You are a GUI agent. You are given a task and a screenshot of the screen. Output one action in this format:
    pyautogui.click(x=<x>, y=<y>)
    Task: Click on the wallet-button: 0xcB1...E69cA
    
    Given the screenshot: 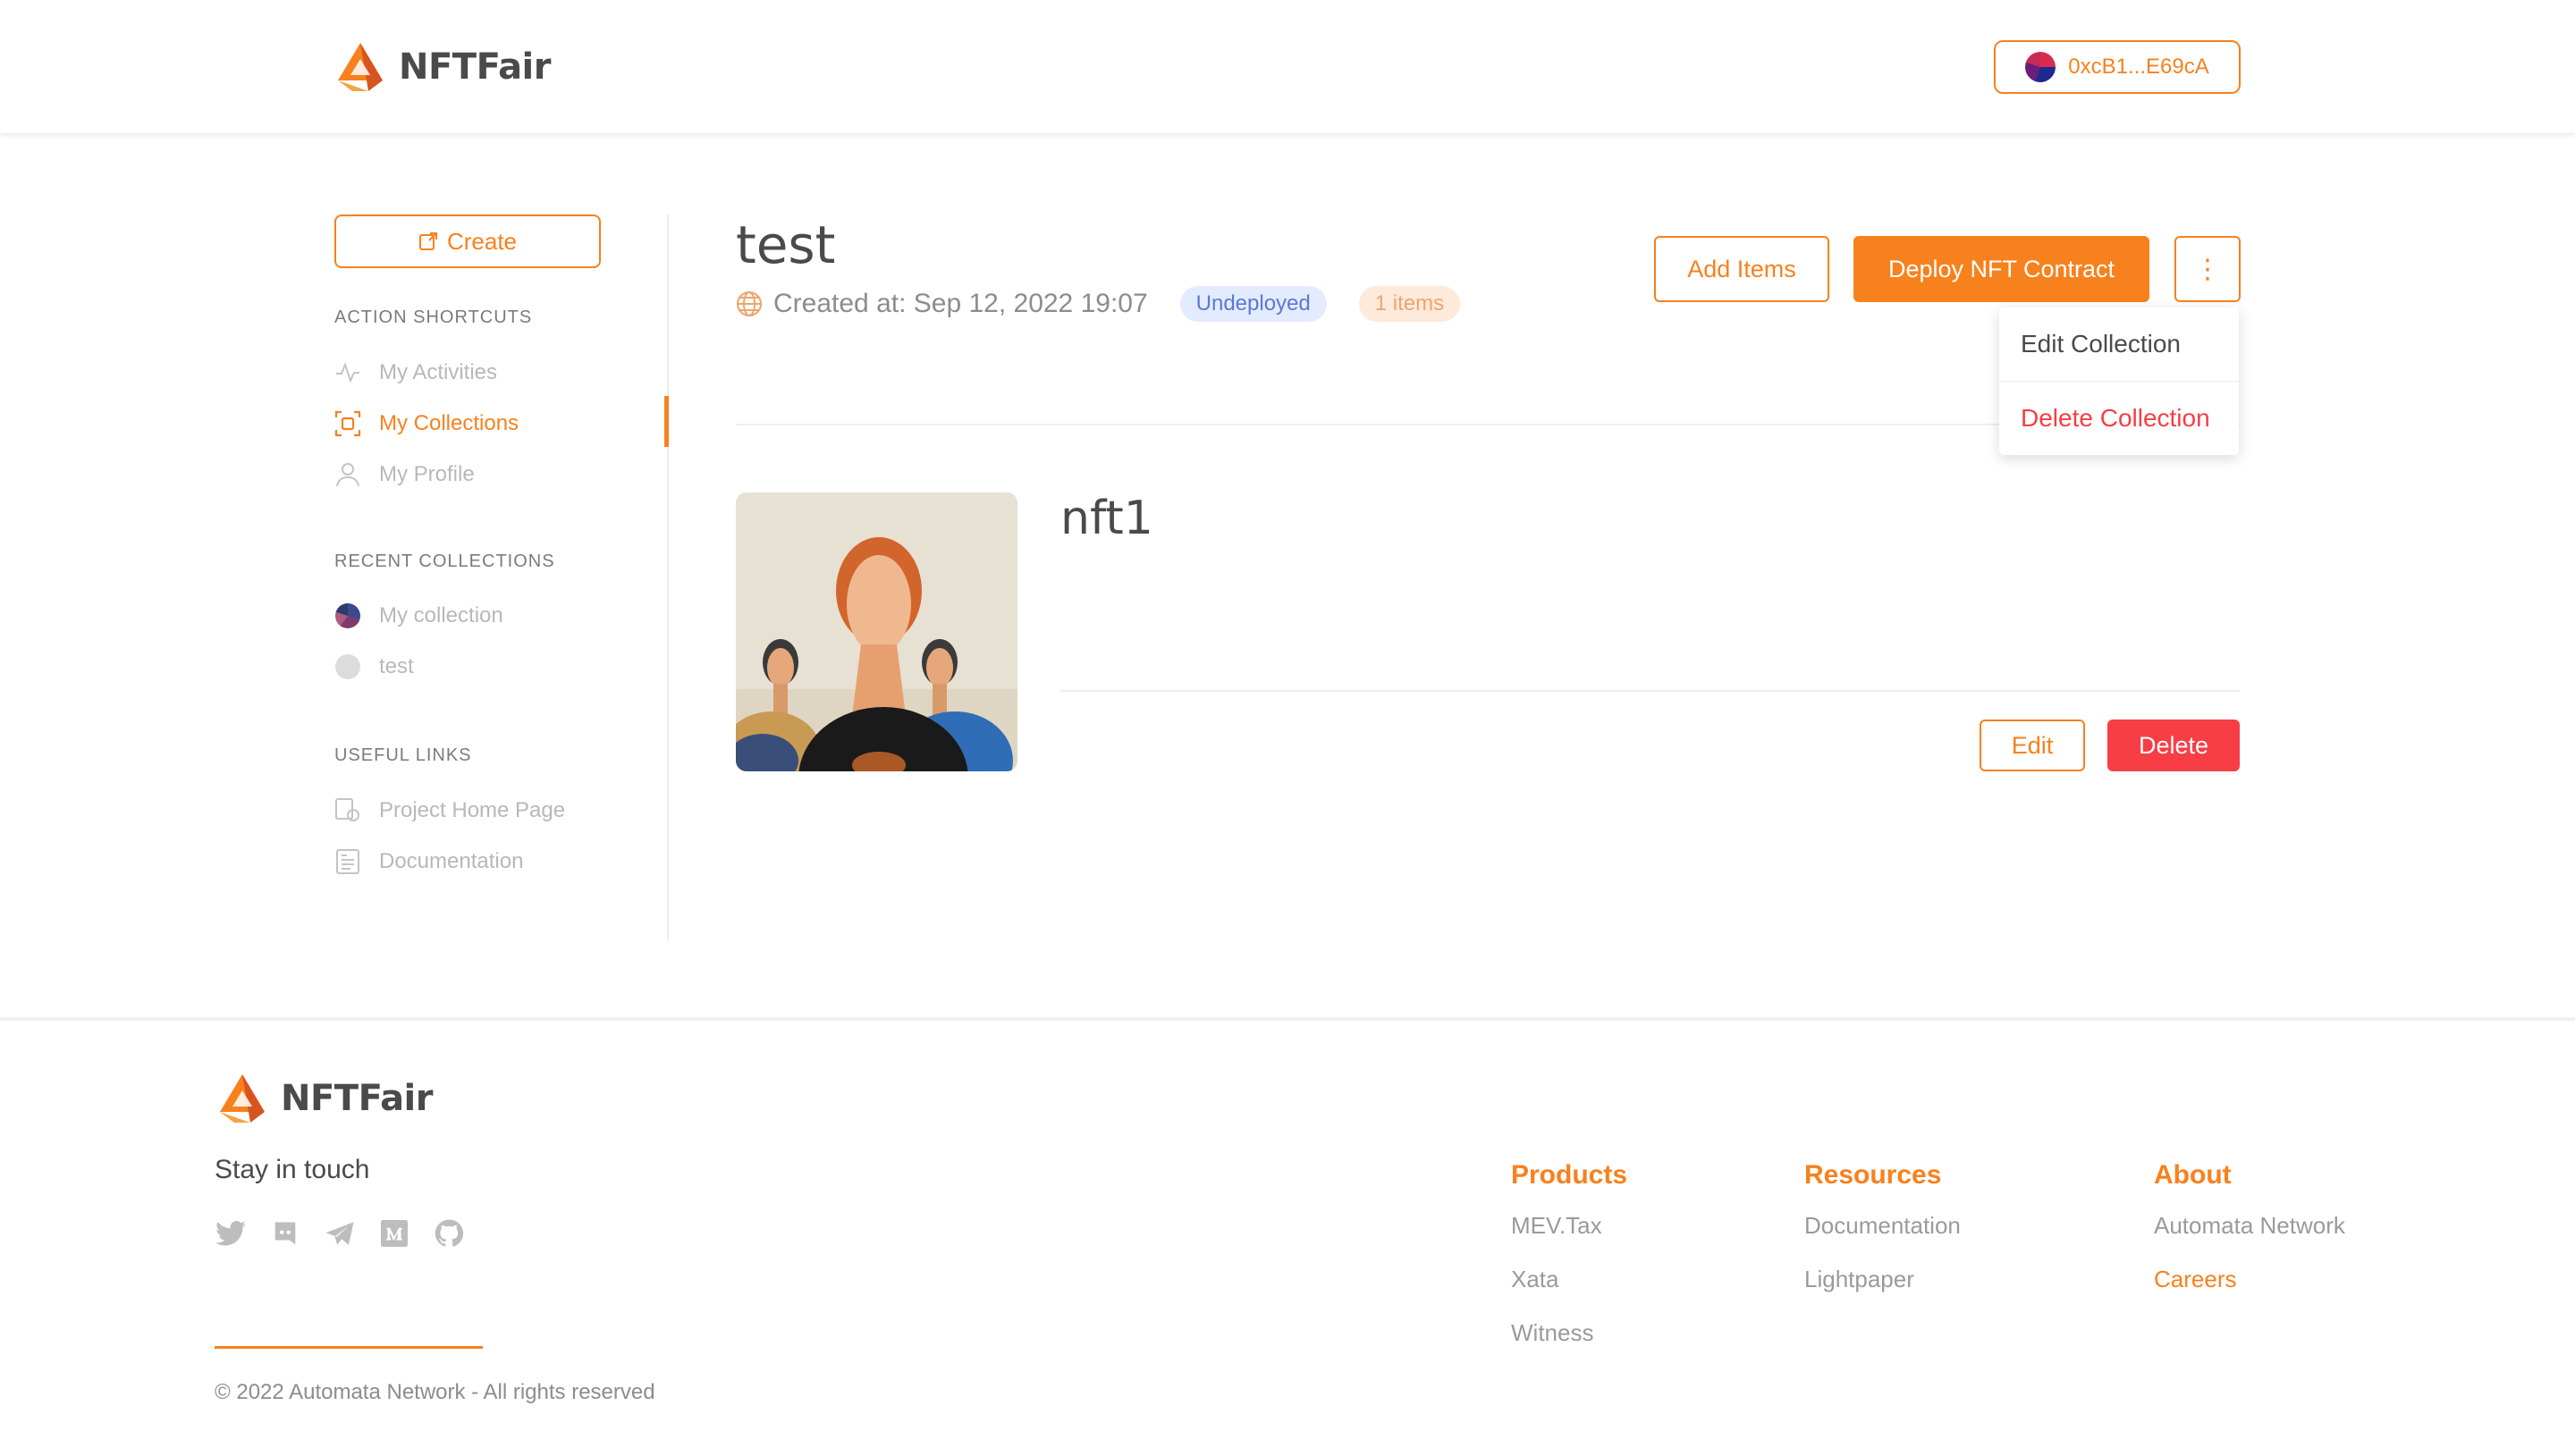 What is the action you would take?
    pyautogui.click(x=2117, y=67)
    